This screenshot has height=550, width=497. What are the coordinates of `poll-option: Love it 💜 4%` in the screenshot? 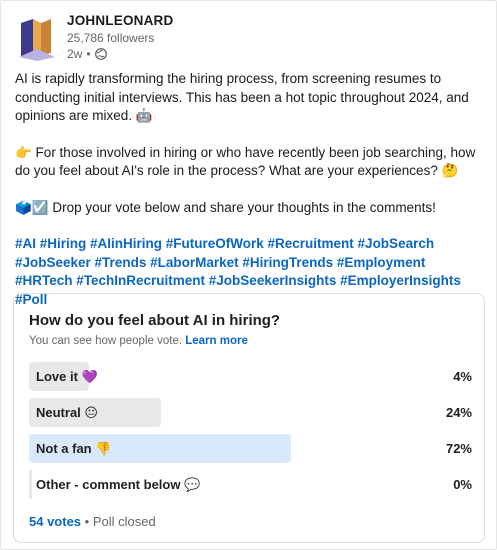 It's located at (250, 376).